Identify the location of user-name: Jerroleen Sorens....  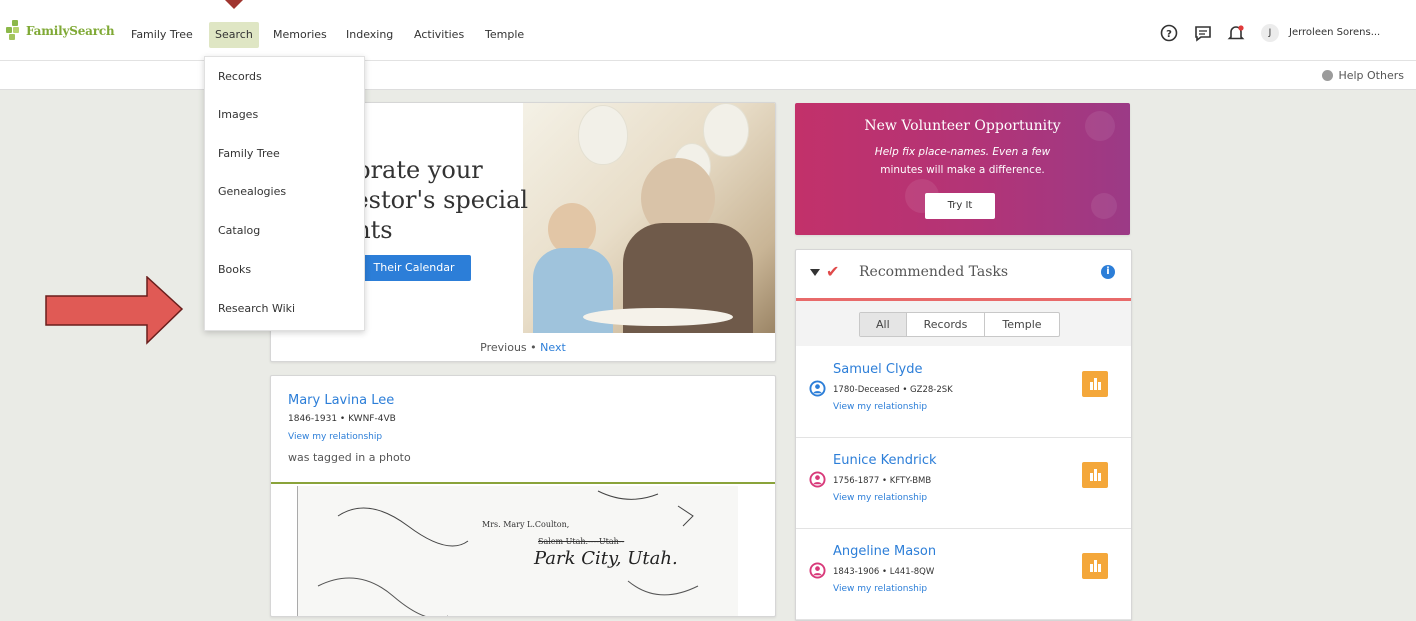
(1334, 32).